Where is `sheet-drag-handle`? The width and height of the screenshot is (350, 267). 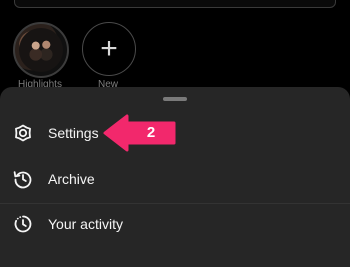
sheet-drag-handle is located at coordinates (175, 99).